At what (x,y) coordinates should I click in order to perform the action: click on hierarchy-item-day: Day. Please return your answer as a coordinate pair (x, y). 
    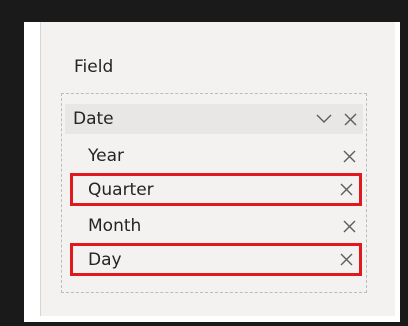
    Looking at the image, I should click on (216, 259).